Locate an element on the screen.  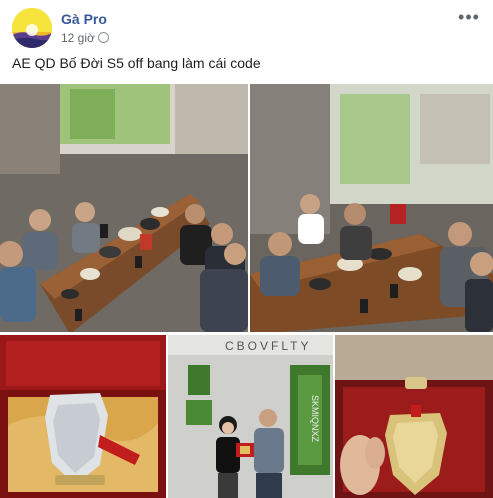
trophy-box-image is located at coordinates (83, 416).